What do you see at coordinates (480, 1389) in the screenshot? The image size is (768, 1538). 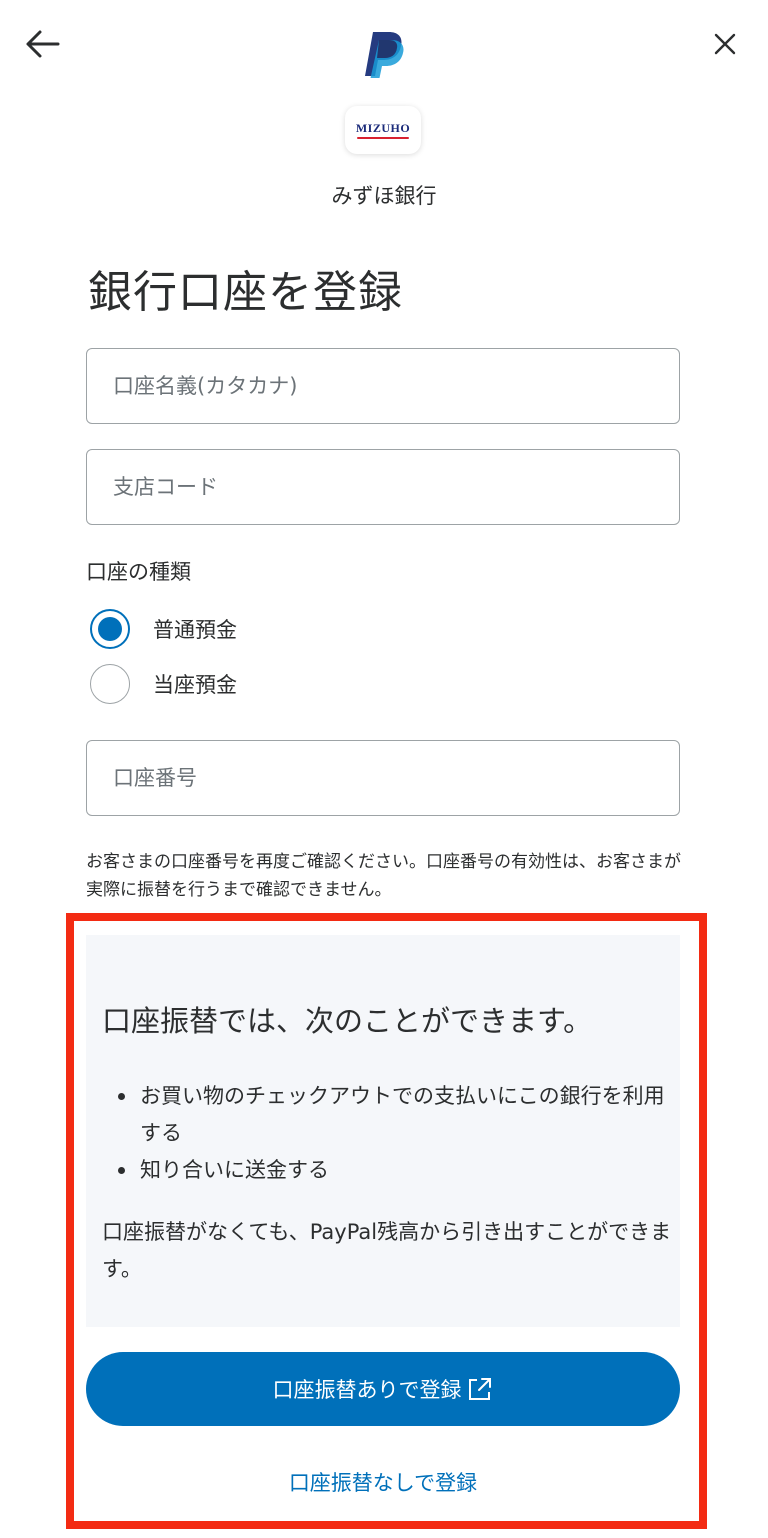 I see `external-link-icon` at bounding box center [480, 1389].